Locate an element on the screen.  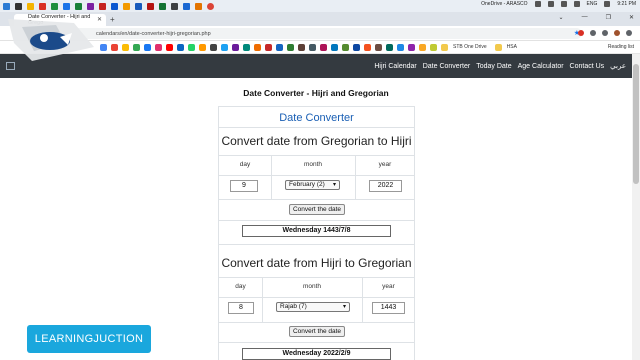
nav-date-converter: Date Converter is located at coordinates (446, 66).